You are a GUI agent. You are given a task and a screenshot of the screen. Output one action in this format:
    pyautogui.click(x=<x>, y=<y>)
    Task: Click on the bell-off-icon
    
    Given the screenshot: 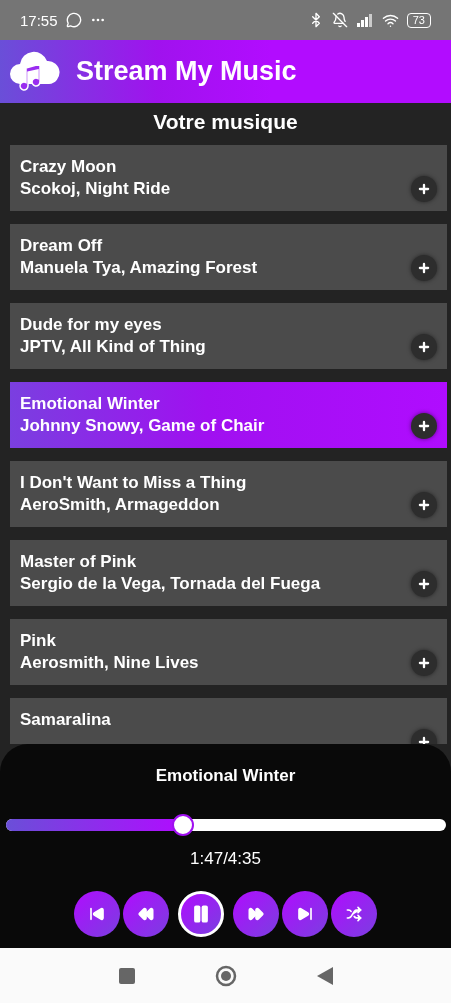 What is the action you would take?
    pyautogui.click(x=339, y=20)
    